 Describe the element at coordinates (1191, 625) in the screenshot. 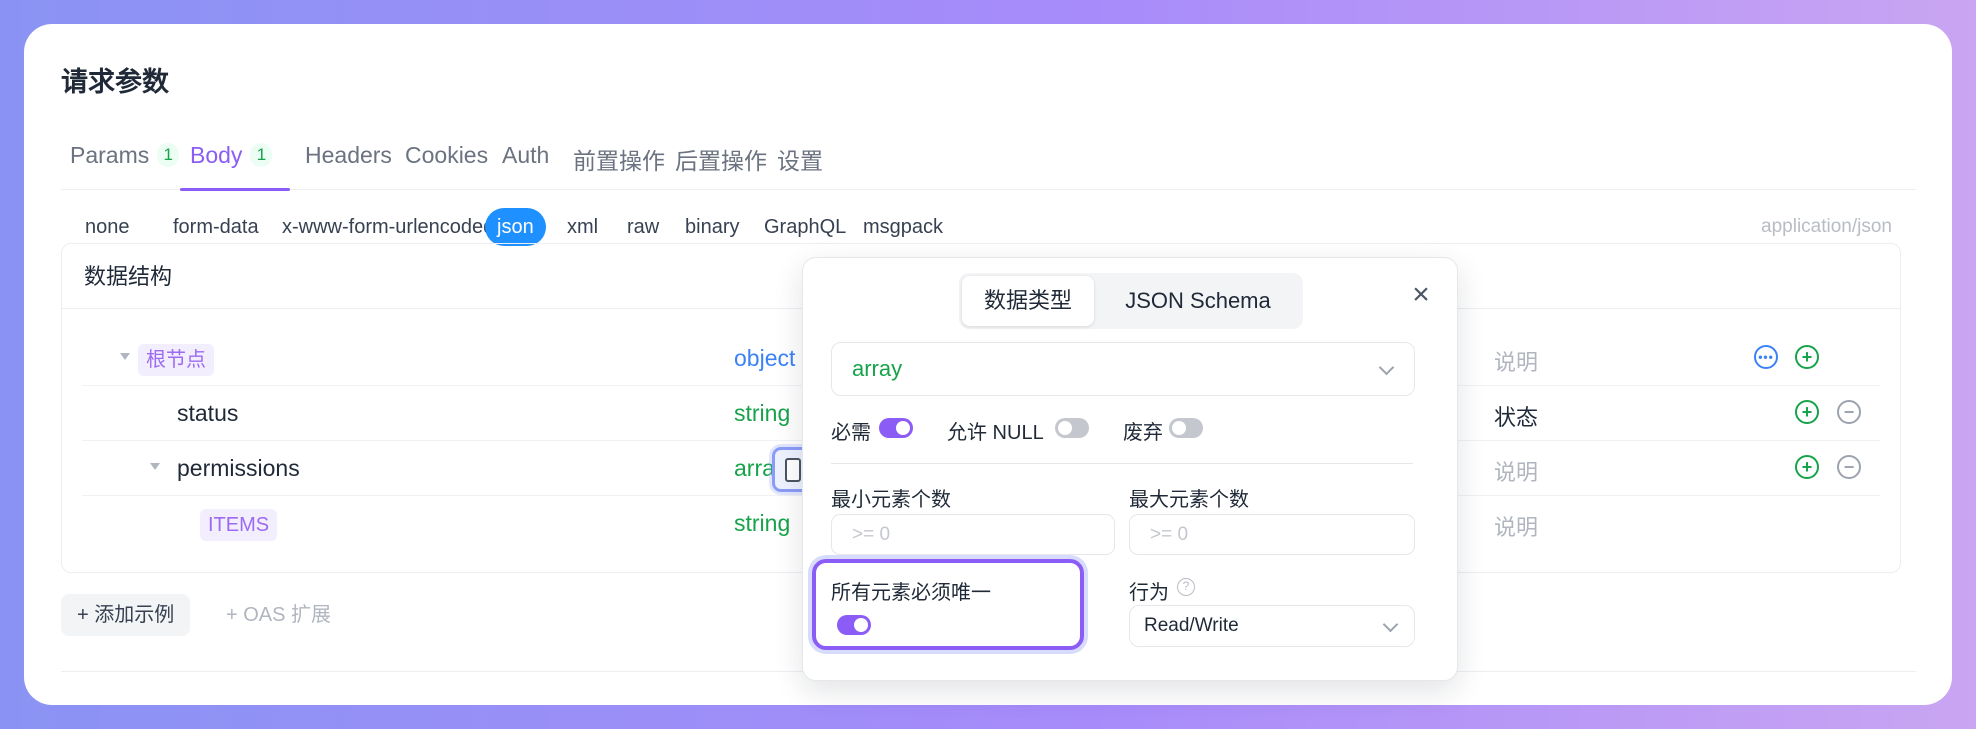

I see `behavior-select-value: Read/Write` at that location.